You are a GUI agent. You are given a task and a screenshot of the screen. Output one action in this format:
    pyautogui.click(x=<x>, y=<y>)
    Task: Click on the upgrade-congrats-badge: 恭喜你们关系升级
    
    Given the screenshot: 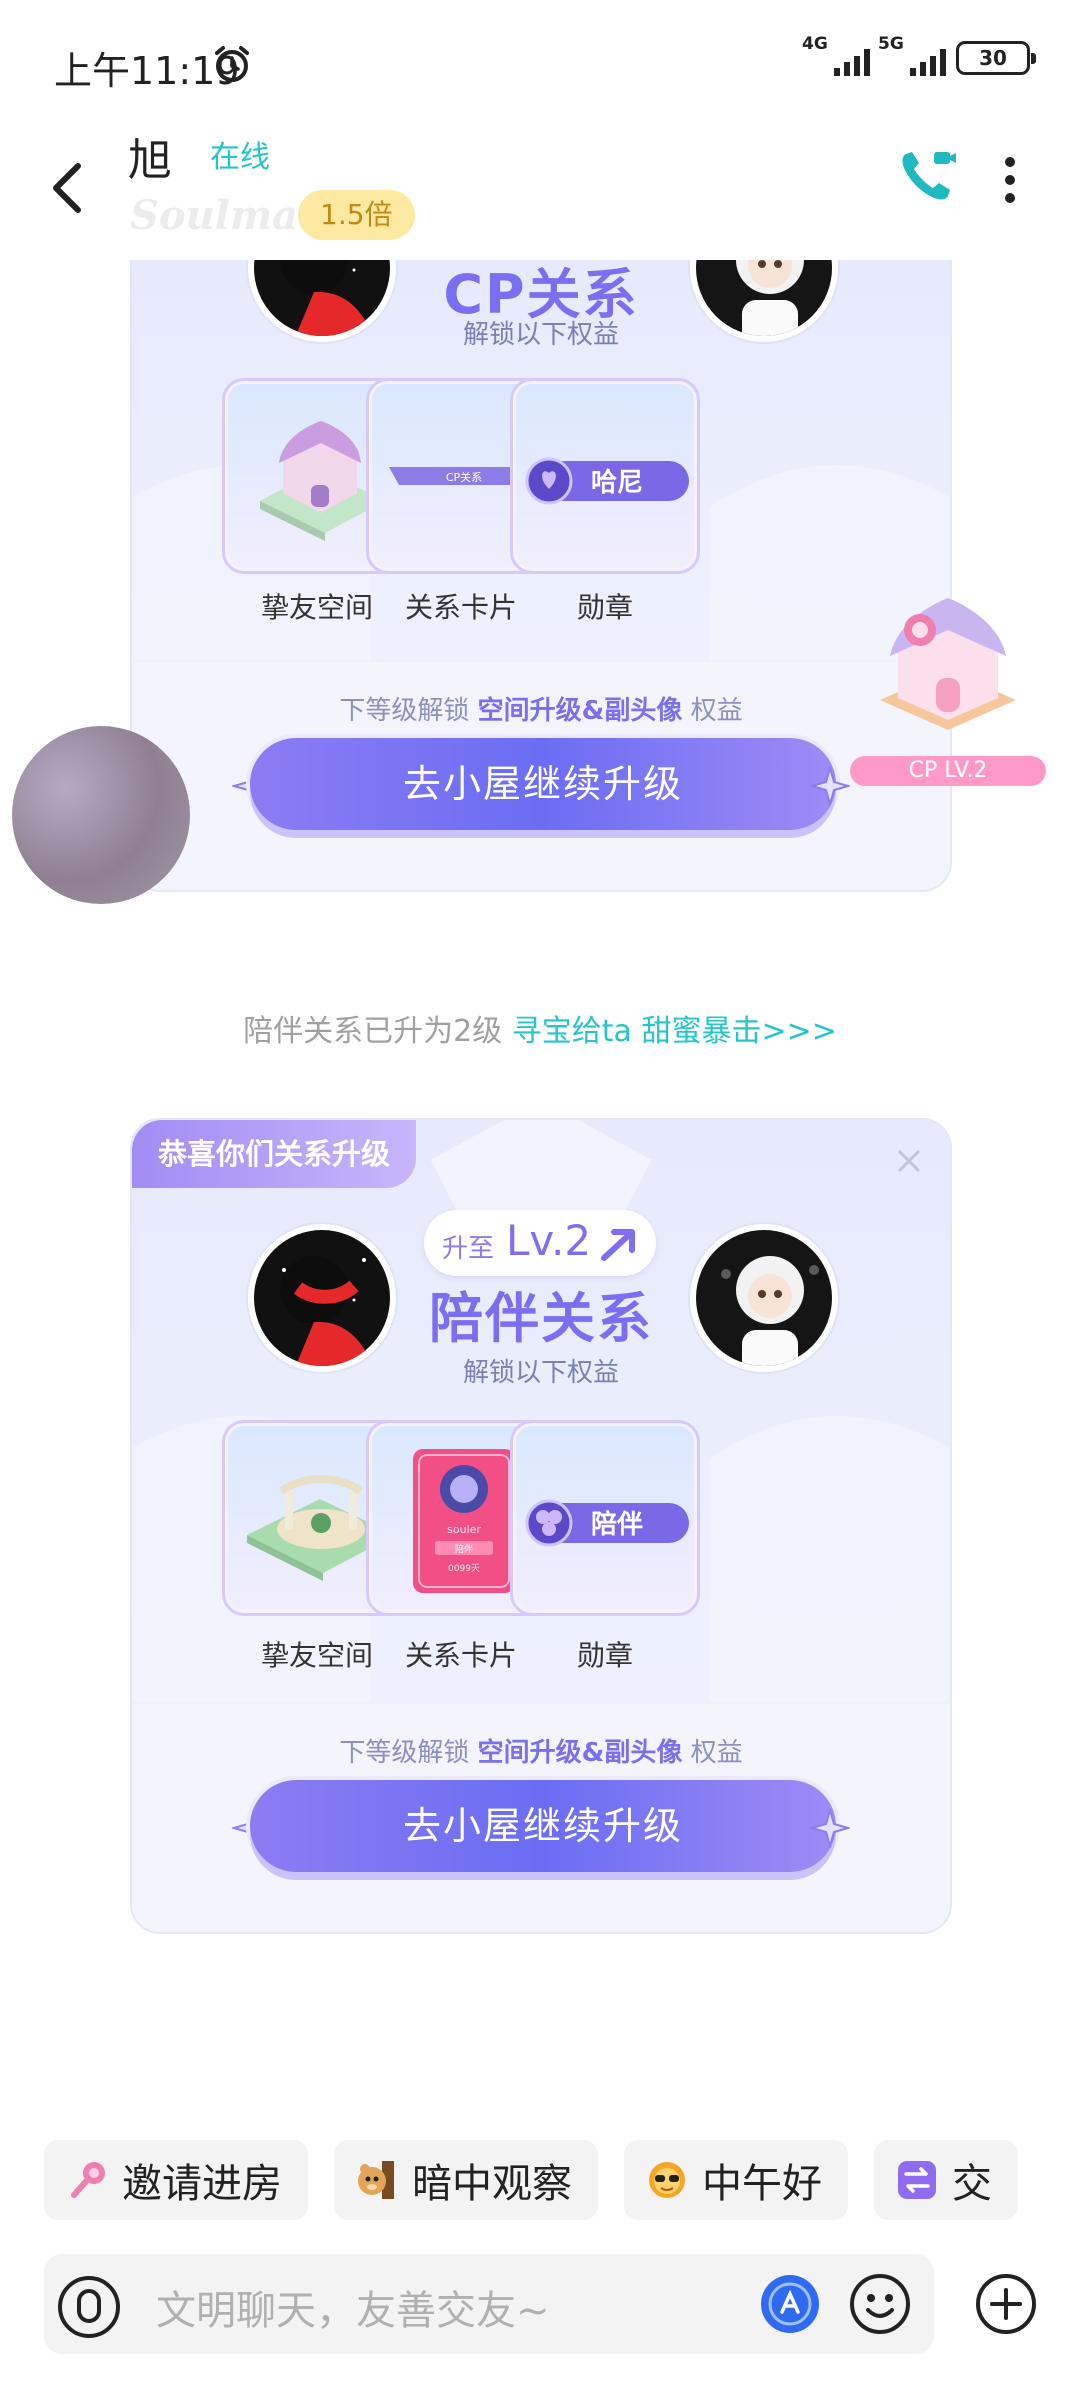 What is the action you would take?
    pyautogui.click(x=274, y=1154)
    